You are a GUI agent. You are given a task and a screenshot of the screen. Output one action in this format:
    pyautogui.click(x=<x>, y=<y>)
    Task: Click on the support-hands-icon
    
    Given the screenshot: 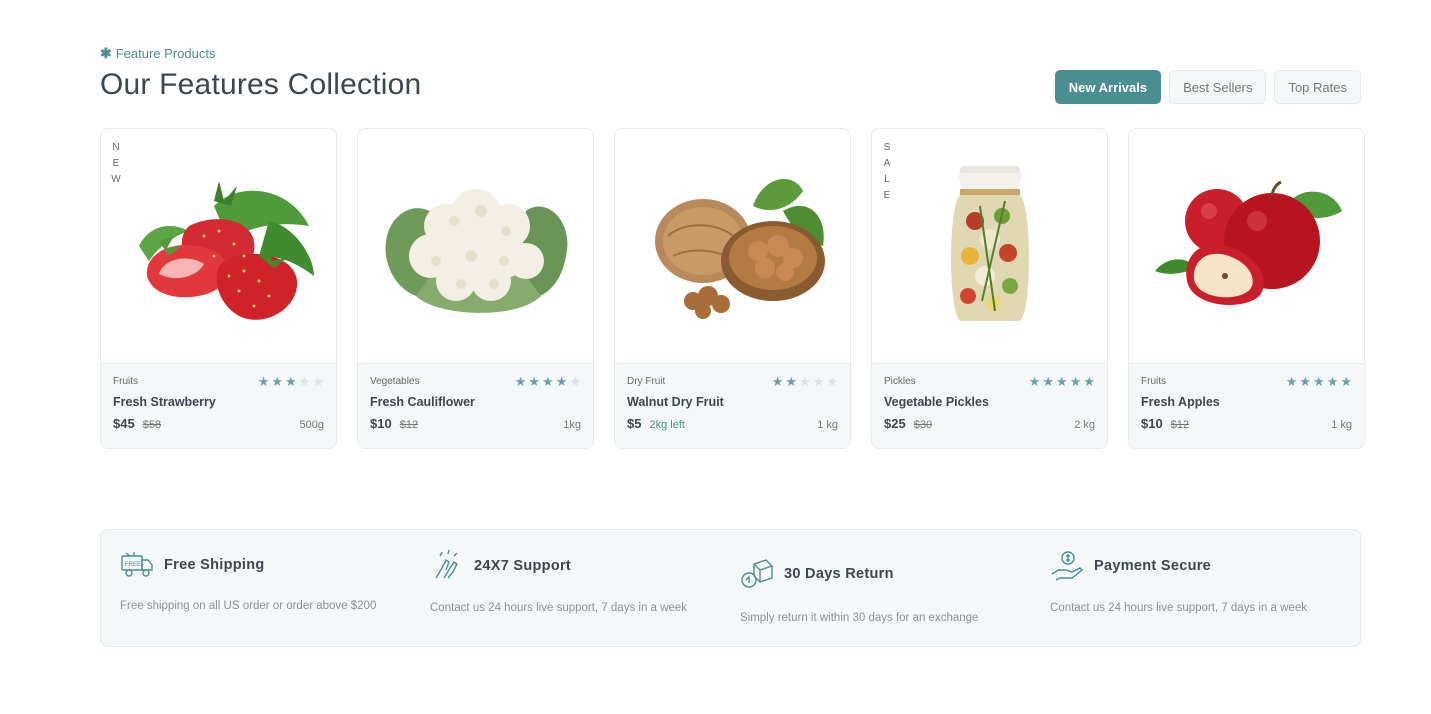 What is the action you would take?
    pyautogui.click(x=447, y=566)
    